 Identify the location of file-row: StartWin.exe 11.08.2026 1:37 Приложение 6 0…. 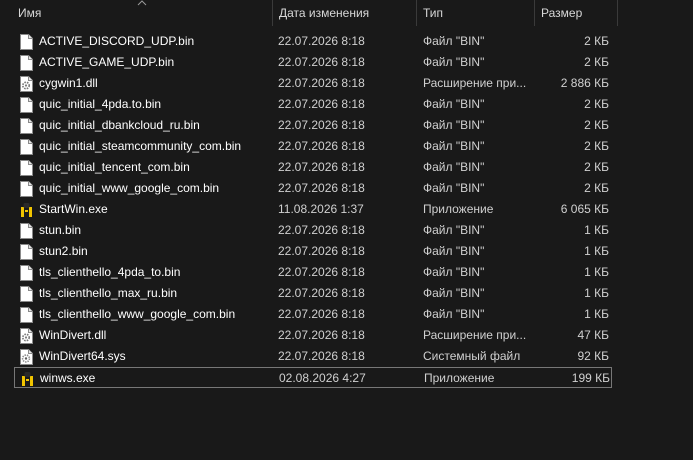
(313, 209).